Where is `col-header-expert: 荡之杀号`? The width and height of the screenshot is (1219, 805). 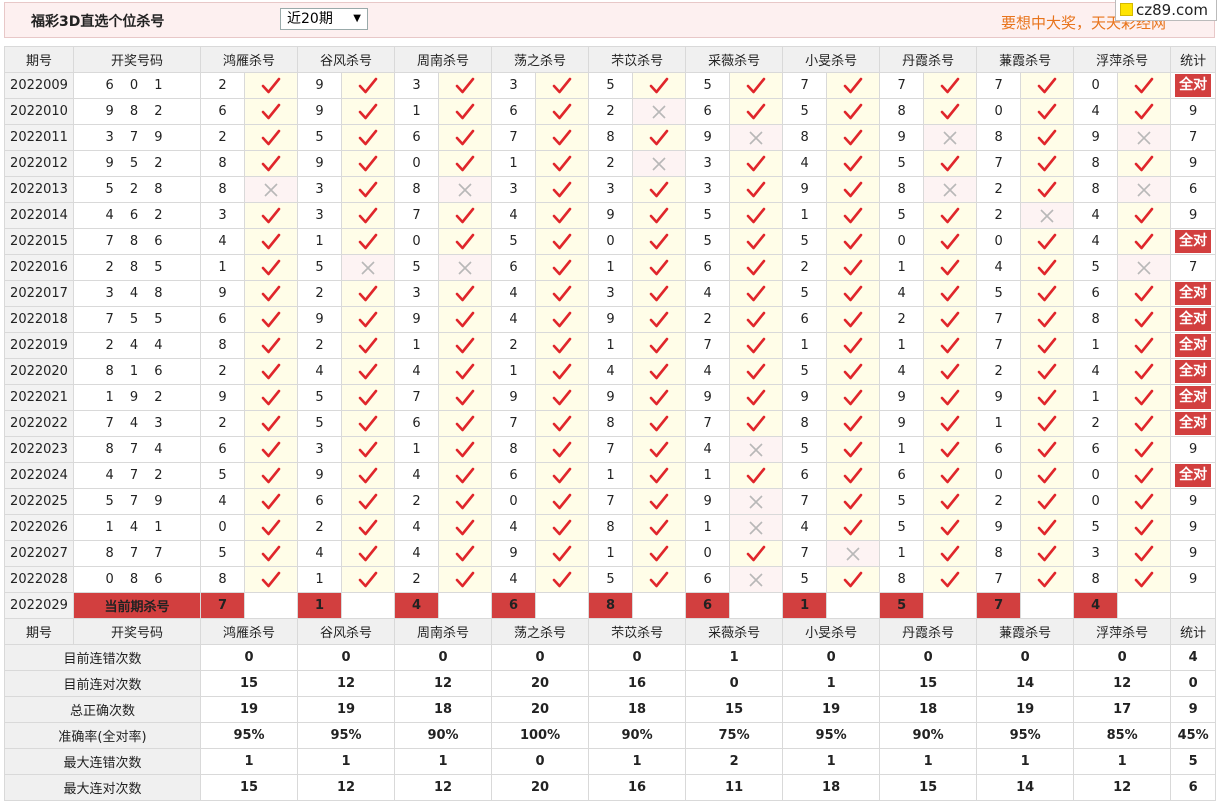 col-header-expert: 荡之杀号 is located at coordinates (540, 631).